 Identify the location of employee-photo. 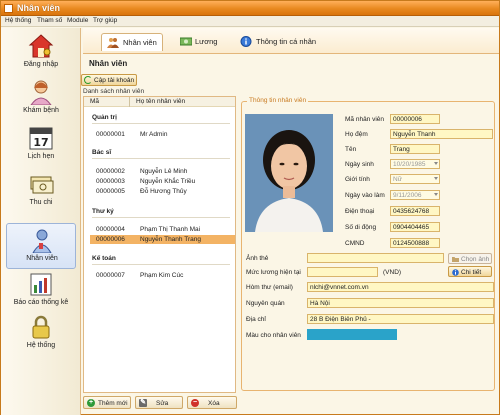
(289, 173).